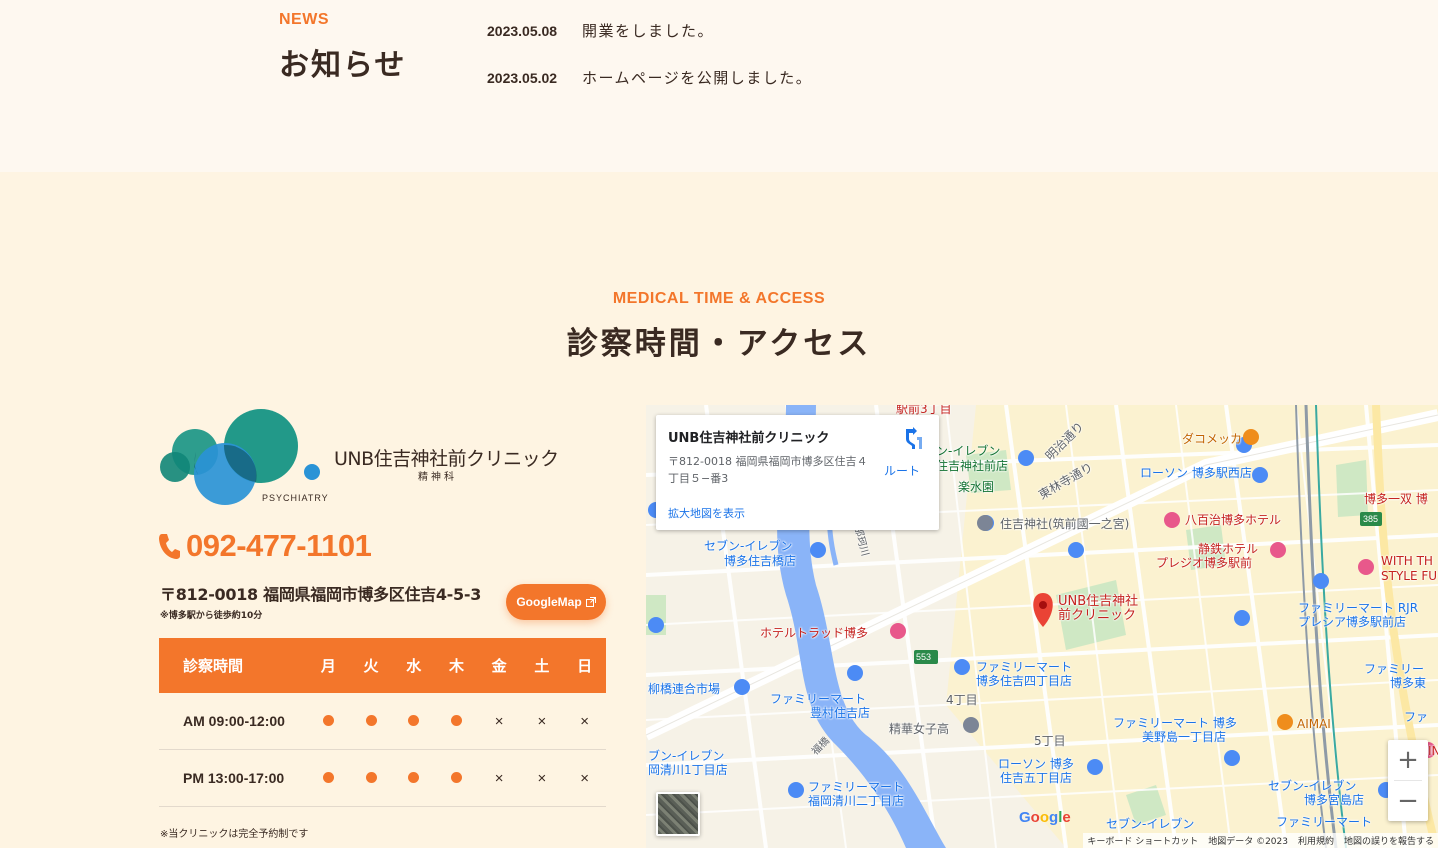  Describe the element at coordinates (719, 344) in the screenshot. I see `access-title: 診察時間・アクセス` at that location.